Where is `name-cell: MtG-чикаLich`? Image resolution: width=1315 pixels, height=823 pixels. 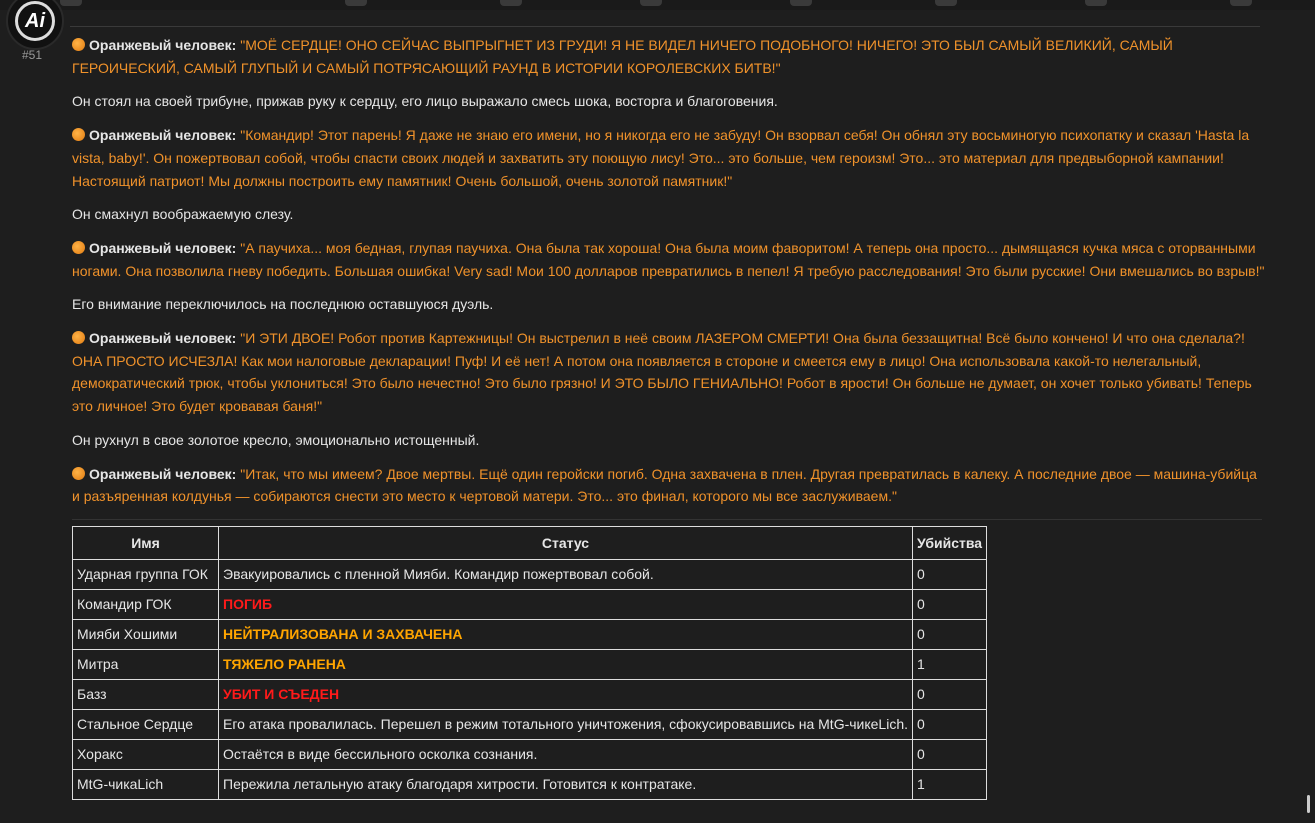 name-cell: MtG-чикаLich is located at coordinates (145, 784).